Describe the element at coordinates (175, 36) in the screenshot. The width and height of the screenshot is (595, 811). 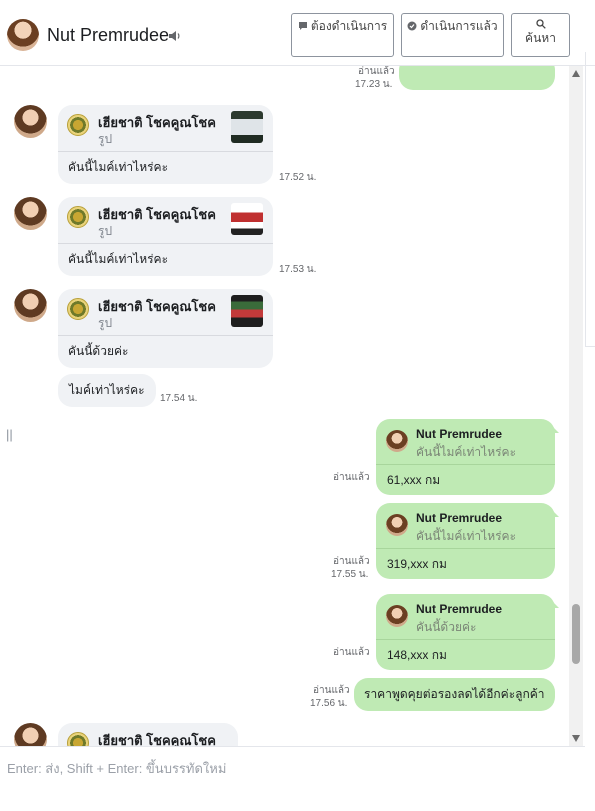
I see `speaker-icon` at that location.